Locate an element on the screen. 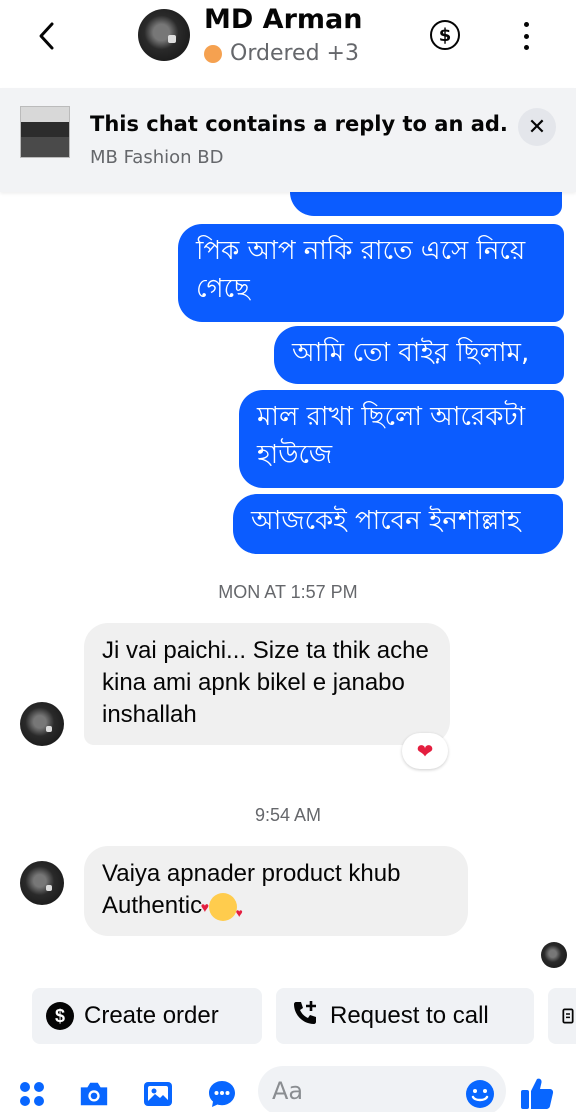 This screenshot has height=1112, width=576. quick-actions-bar: $ Create order Request to call is located at coordinates (288, 1017).